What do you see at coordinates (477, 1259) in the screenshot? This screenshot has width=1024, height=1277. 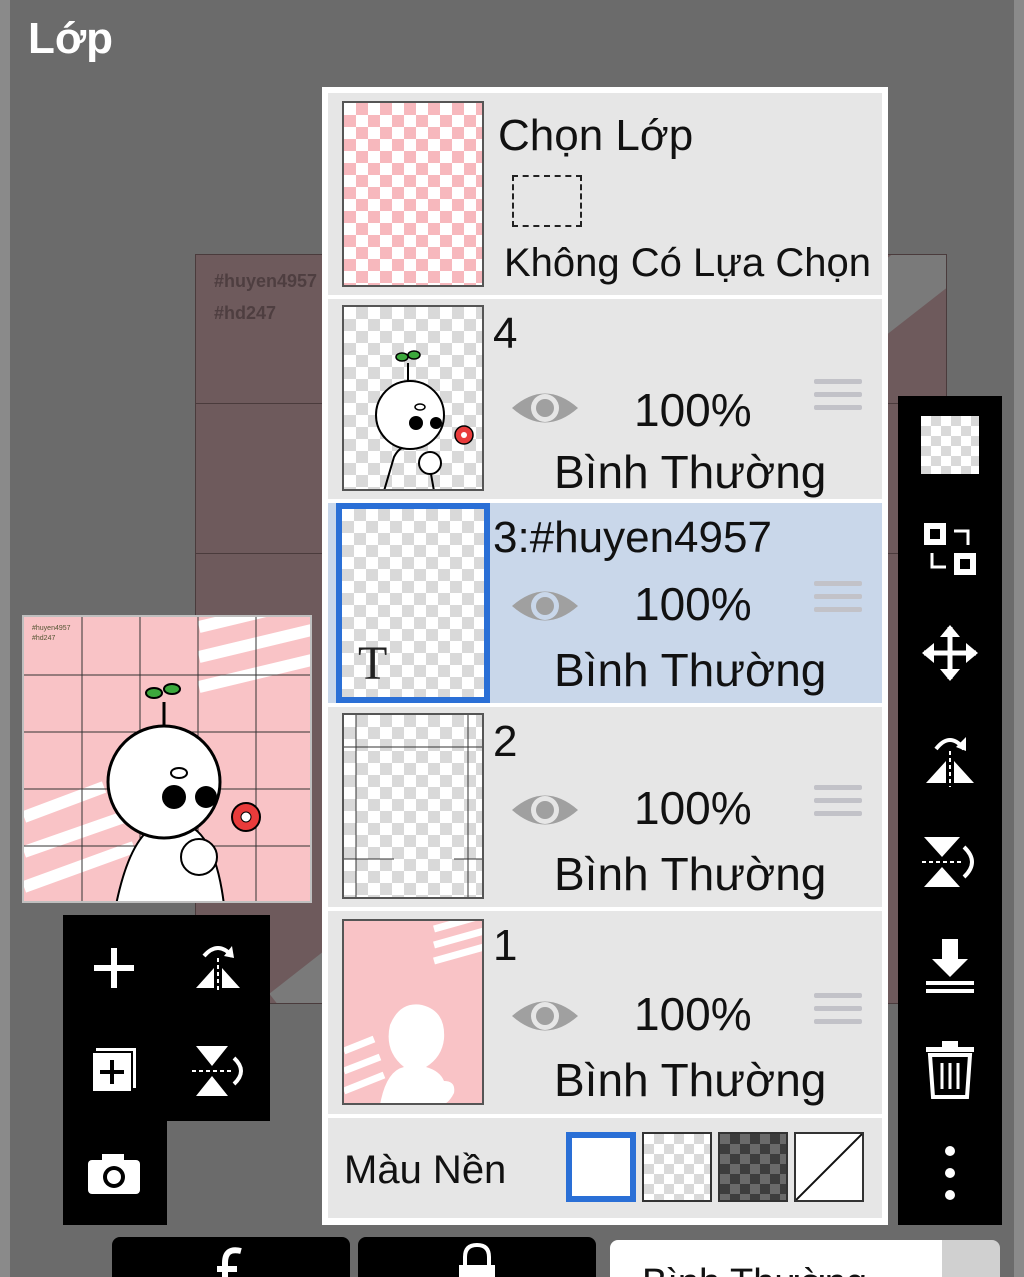 I see `lock-icon` at bounding box center [477, 1259].